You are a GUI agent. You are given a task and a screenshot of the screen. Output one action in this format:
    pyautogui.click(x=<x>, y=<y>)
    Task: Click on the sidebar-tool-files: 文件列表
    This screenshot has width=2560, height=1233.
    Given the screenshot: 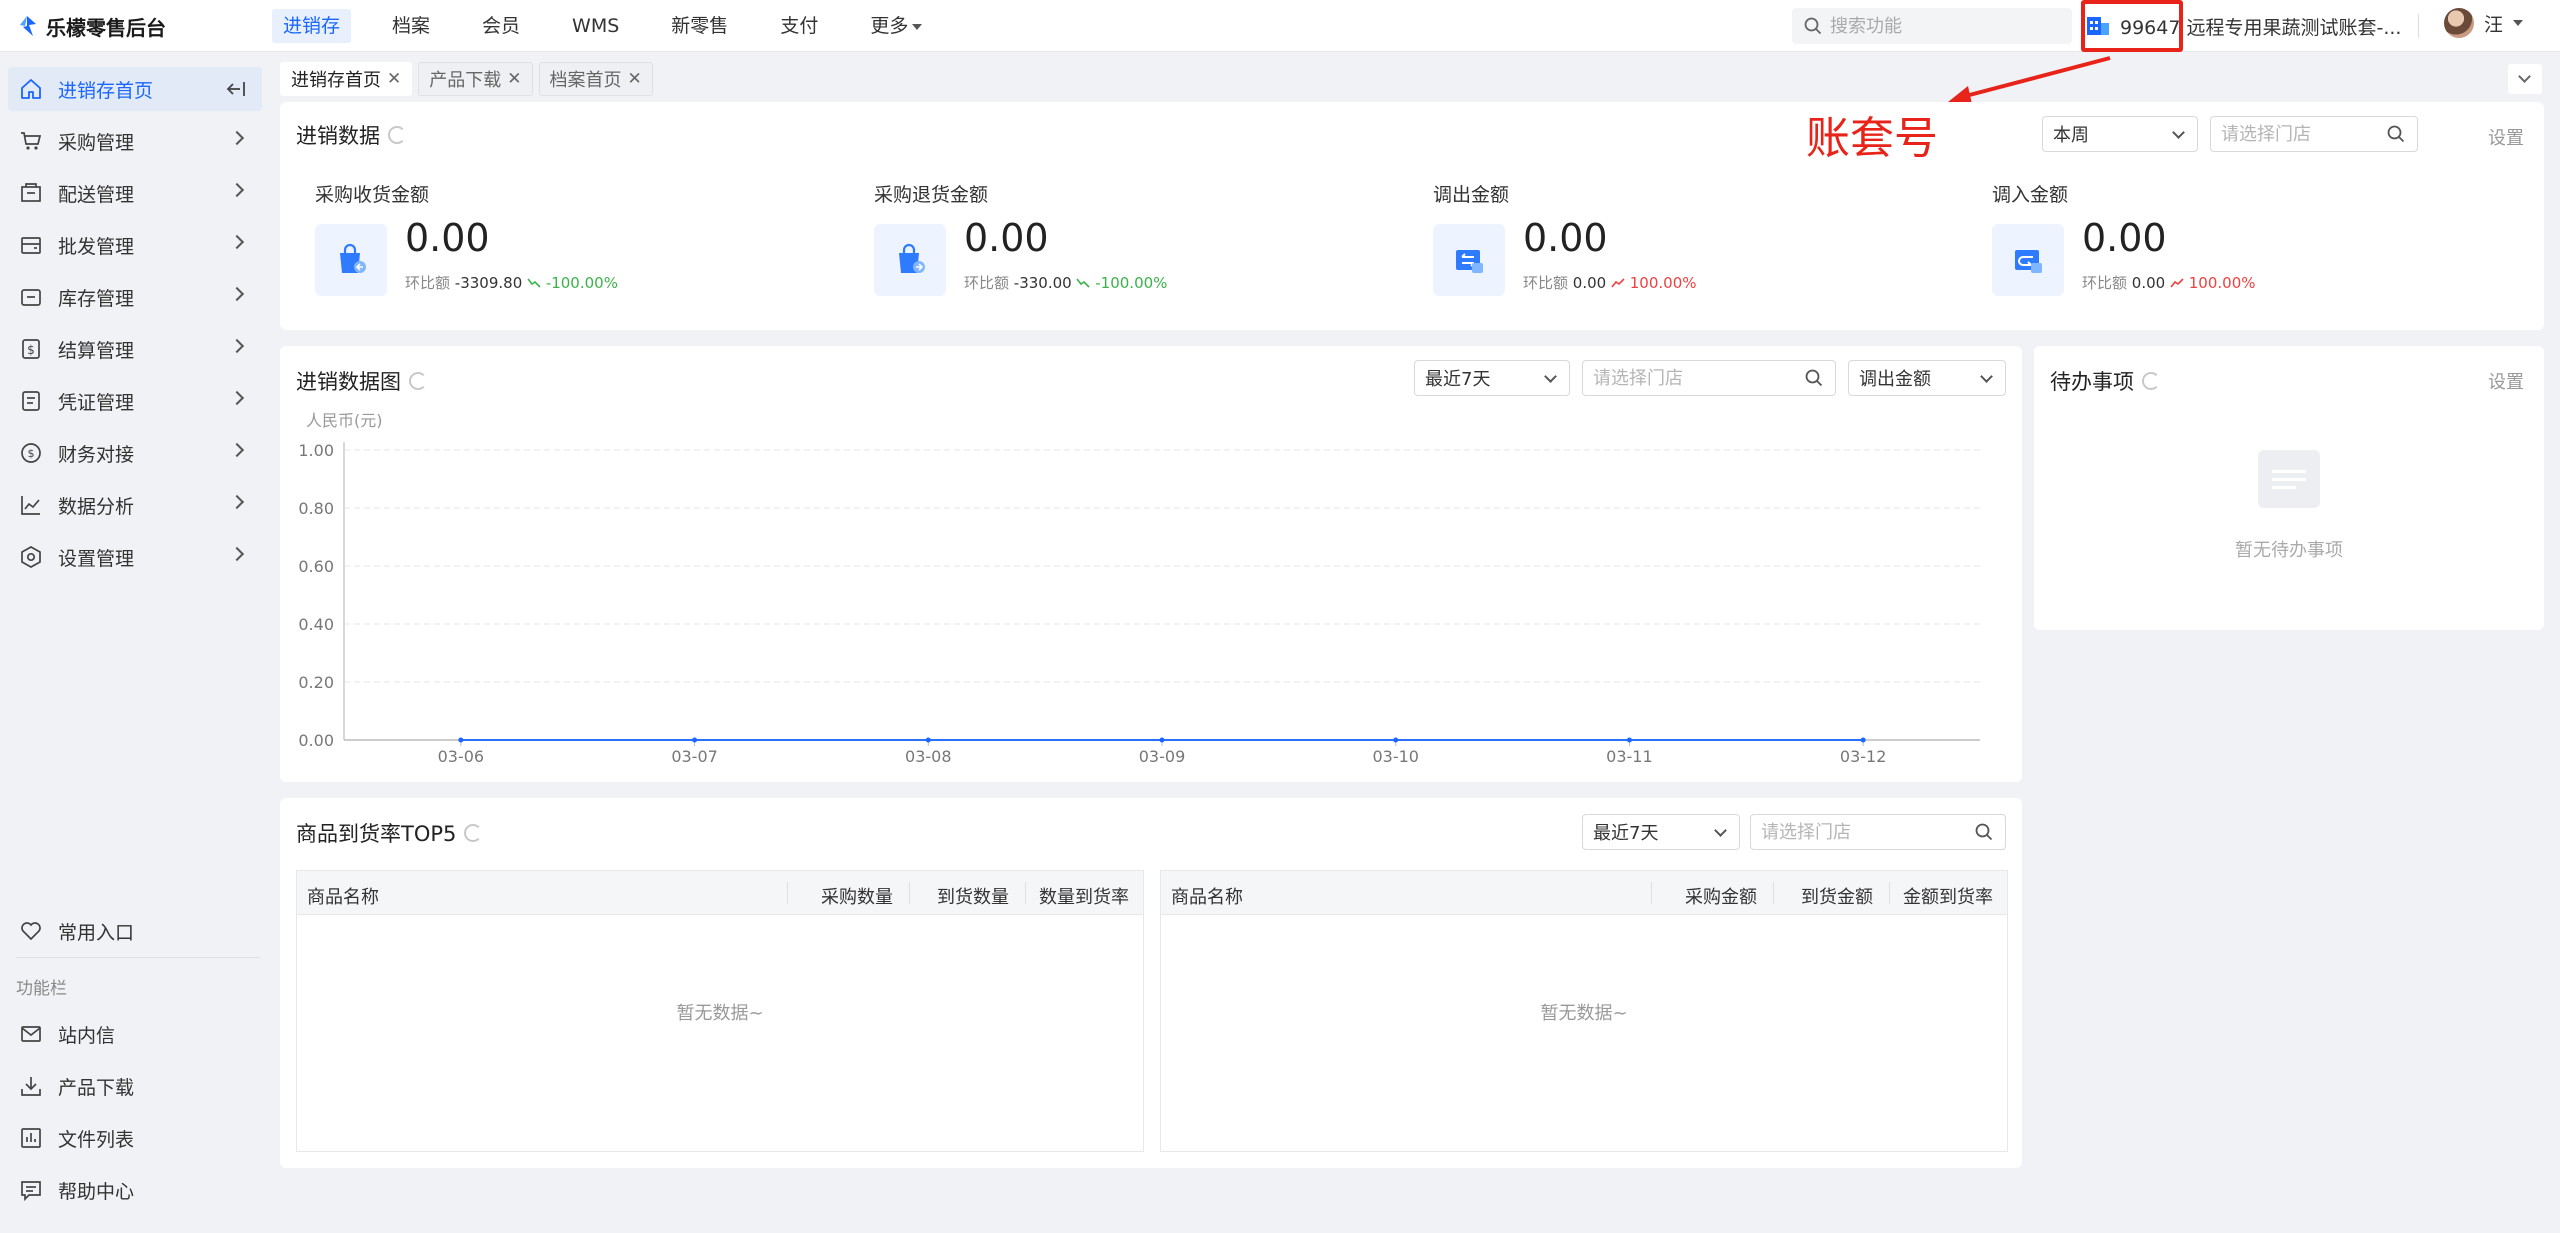 What is the action you would take?
    pyautogui.click(x=135, y=1138)
    